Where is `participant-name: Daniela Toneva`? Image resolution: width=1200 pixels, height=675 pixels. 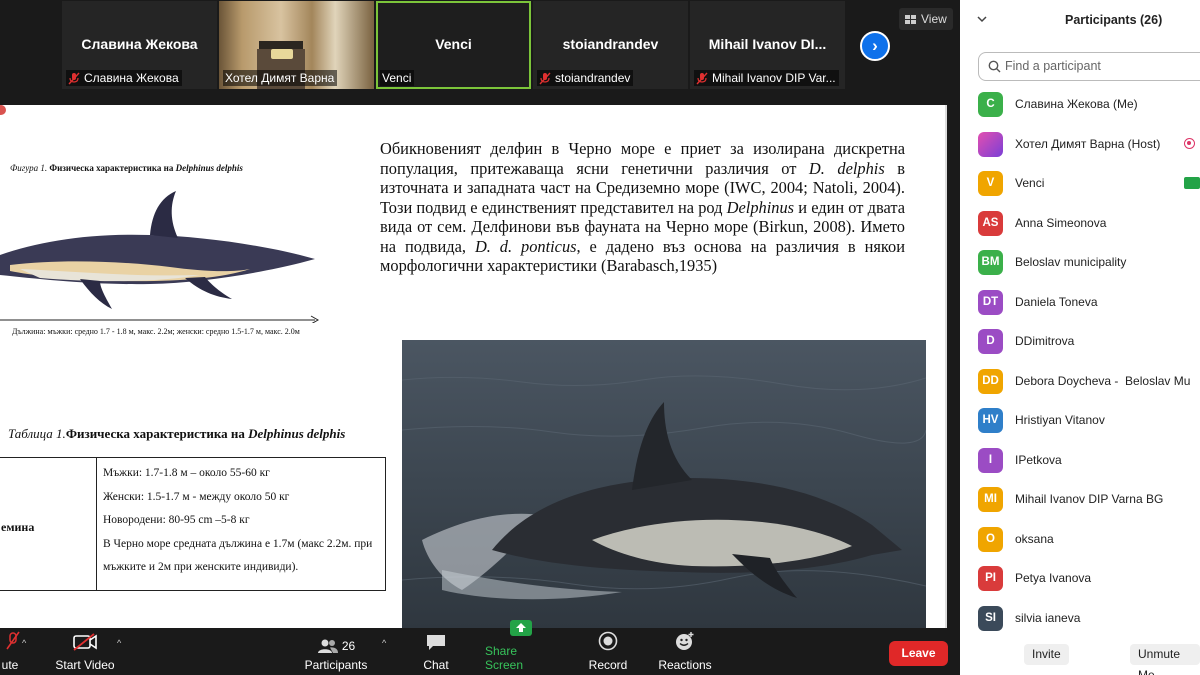
participant-name: Daniela Toneva is located at coordinates (1056, 301).